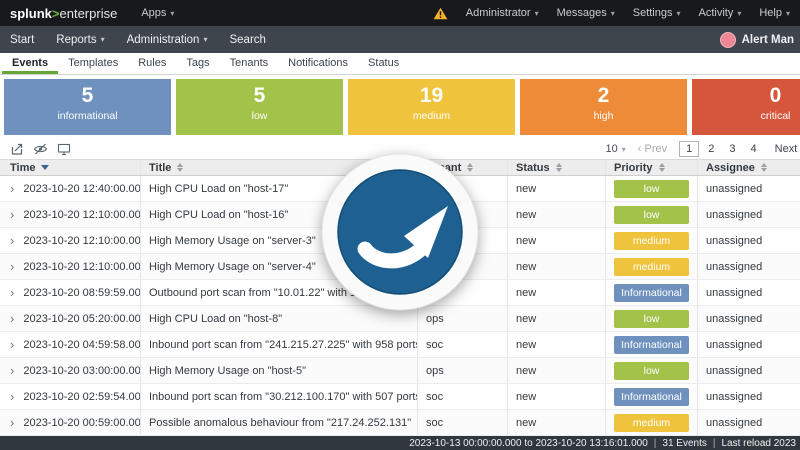 The image size is (800, 450). What do you see at coordinates (318, 63) in the screenshot?
I see `tab-notifications: Notifications` at bounding box center [318, 63].